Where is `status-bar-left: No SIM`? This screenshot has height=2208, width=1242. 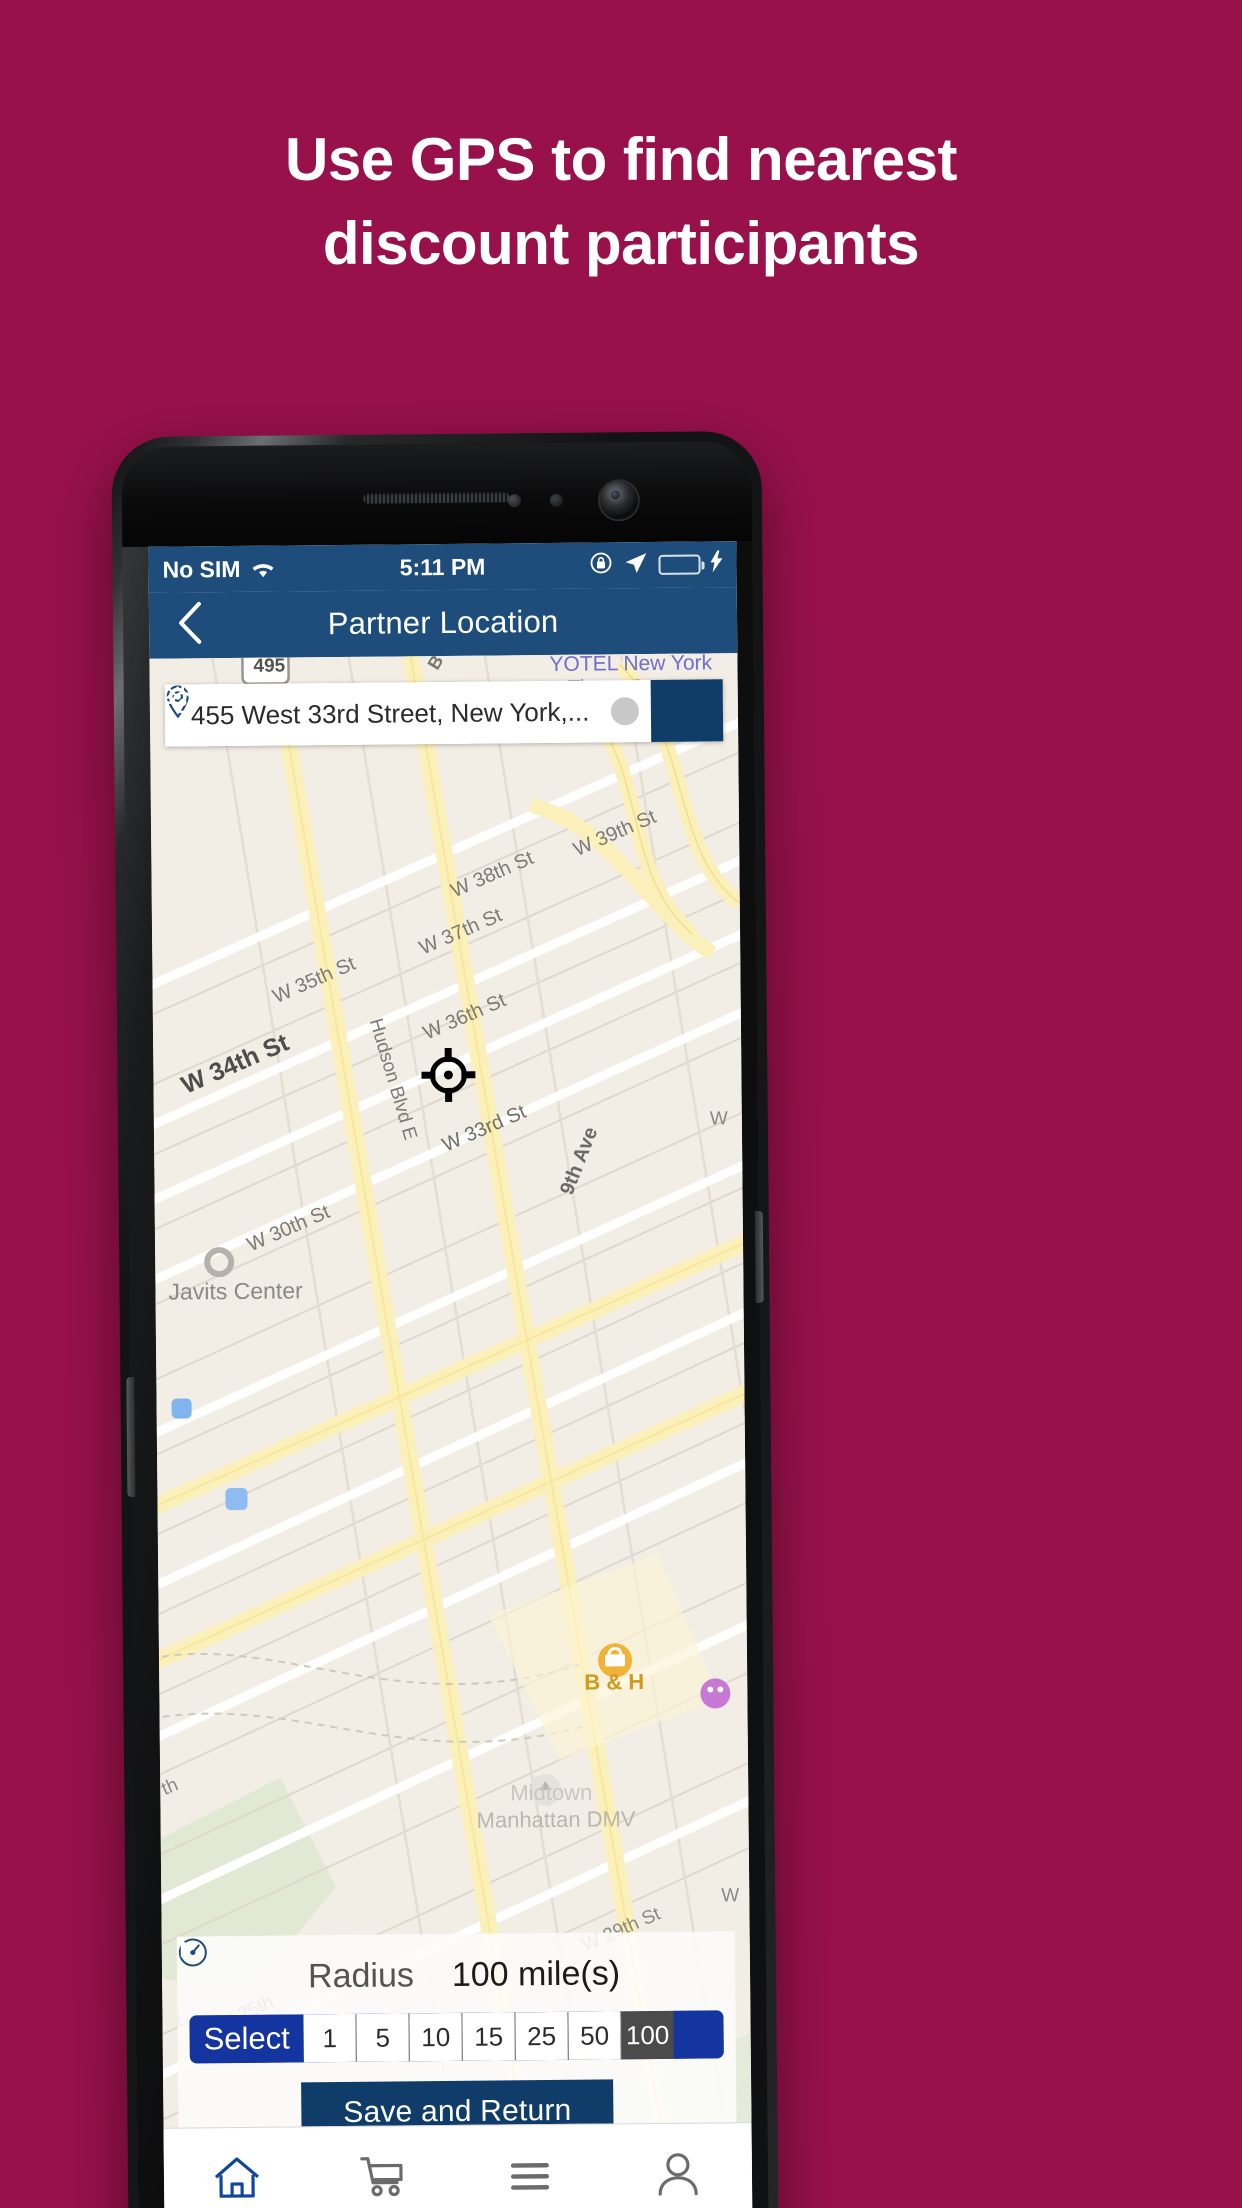 status-bar-left: No SIM is located at coordinates (219, 569).